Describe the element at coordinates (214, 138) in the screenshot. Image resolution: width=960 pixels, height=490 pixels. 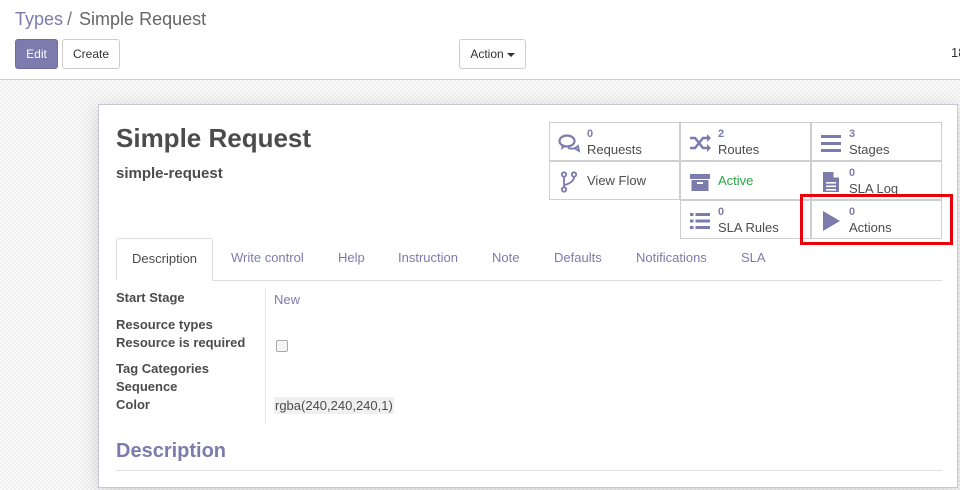
I see `record-title: Simple Request` at that location.